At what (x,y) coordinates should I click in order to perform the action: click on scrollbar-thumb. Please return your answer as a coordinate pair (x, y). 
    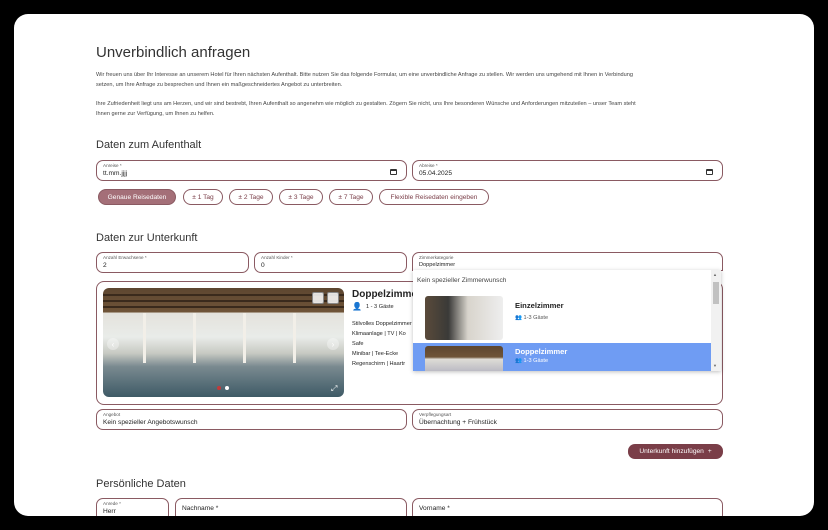
    Looking at the image, I should click on (716, 293).